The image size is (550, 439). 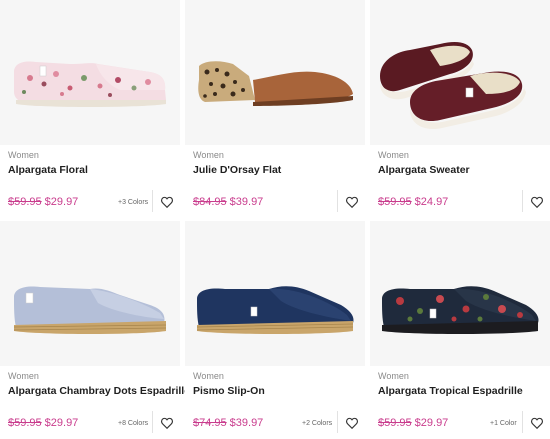 I want to click on dorsay-flat-shoe-image, so click(x=275, y=83).